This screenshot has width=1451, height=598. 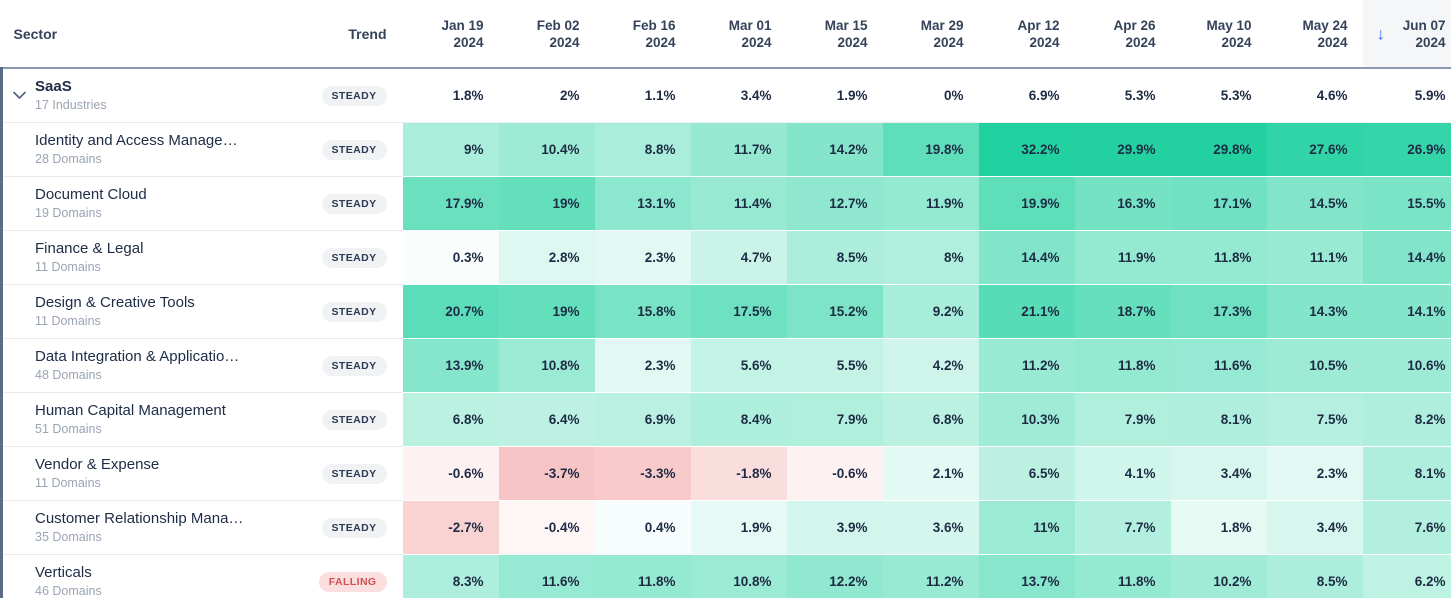 What do you see at coordinates (146, 527) in the screenshot?
I see `sector-cell: Customer Relationship Mana… 35 Domains` at bounding box center [146, 527].